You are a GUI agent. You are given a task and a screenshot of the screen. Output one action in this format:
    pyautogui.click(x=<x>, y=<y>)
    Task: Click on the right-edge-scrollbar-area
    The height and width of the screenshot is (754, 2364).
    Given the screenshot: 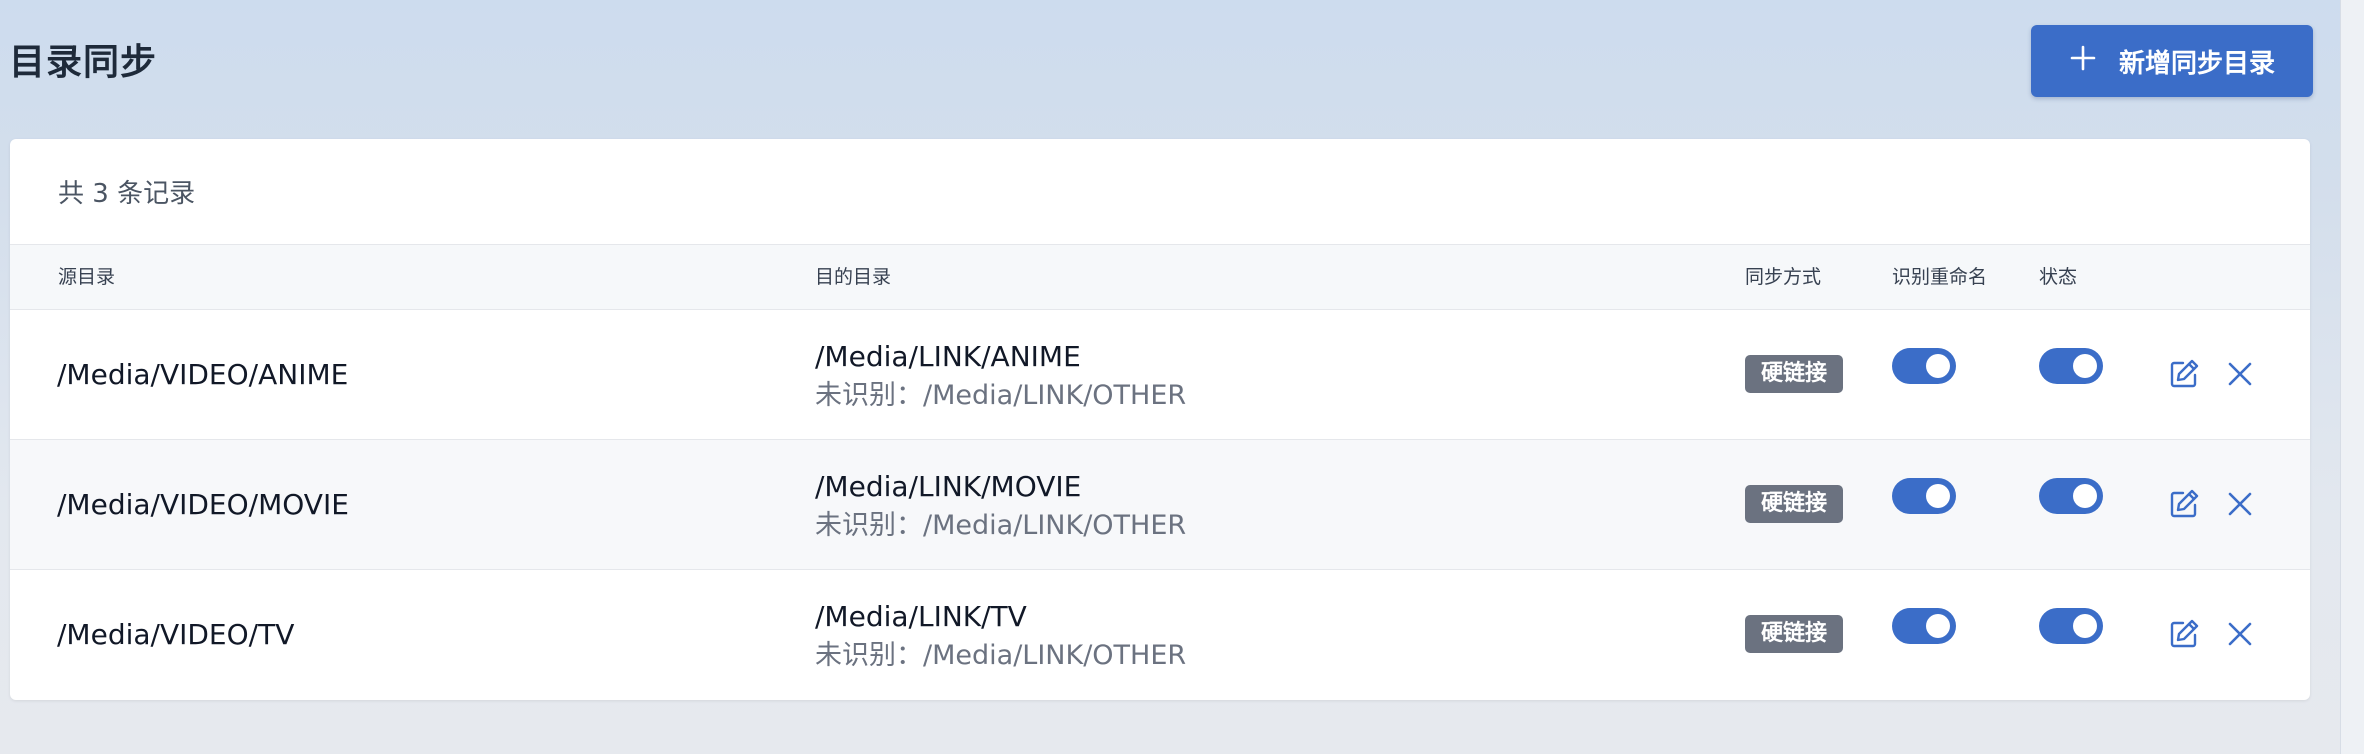 What is the action you would take?
    pyautogui.click(x=2352, y=377)
    